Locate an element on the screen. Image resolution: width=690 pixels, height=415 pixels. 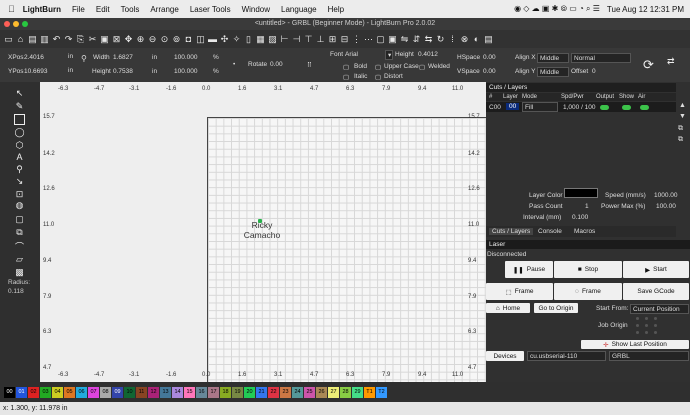
ungroup-icon: ▣ is located at coordinates (392, 39).